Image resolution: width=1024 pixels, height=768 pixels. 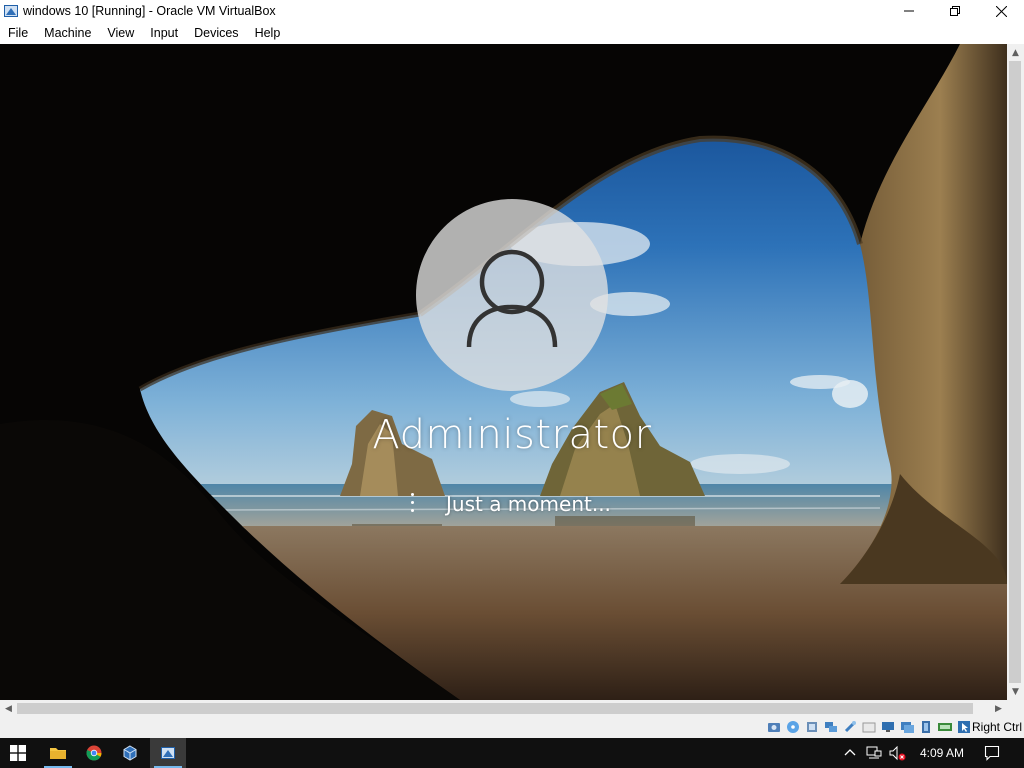 I want to click on menubar: File Machine View Input Devices Help, so click(x=512, y=33).